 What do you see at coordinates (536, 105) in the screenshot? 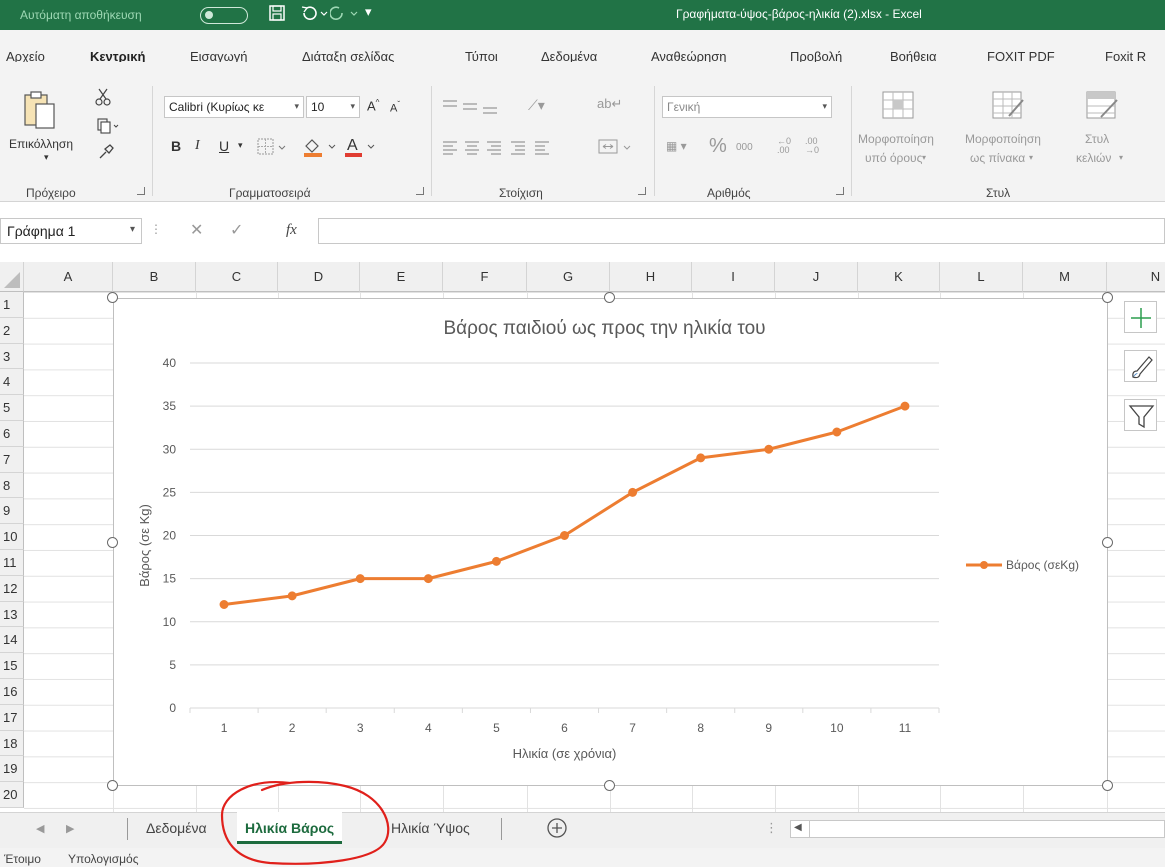
I see `orientation-icon: ⟋▾` at bounding box center [536, 105].